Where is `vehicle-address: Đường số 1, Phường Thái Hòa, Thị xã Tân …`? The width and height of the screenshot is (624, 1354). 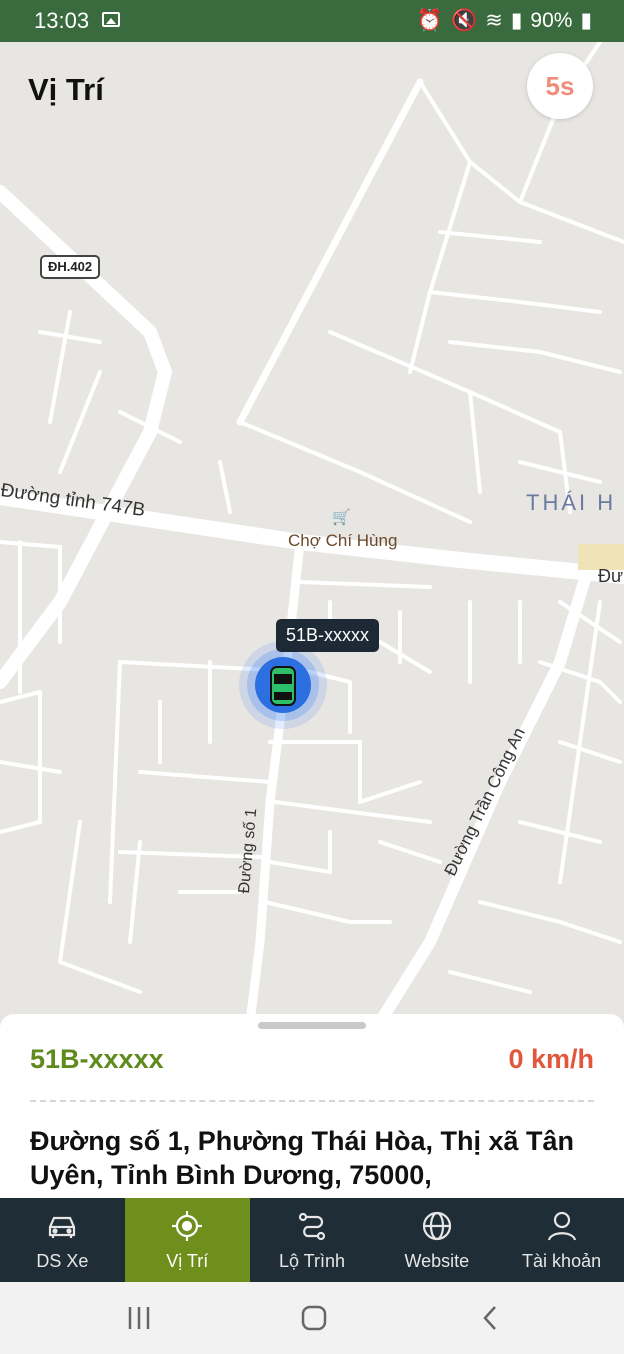
vehicle-address: Đường số 1, Phường Thái Hòa, Thị xã Tân … is located at coordinates (302, 1158).